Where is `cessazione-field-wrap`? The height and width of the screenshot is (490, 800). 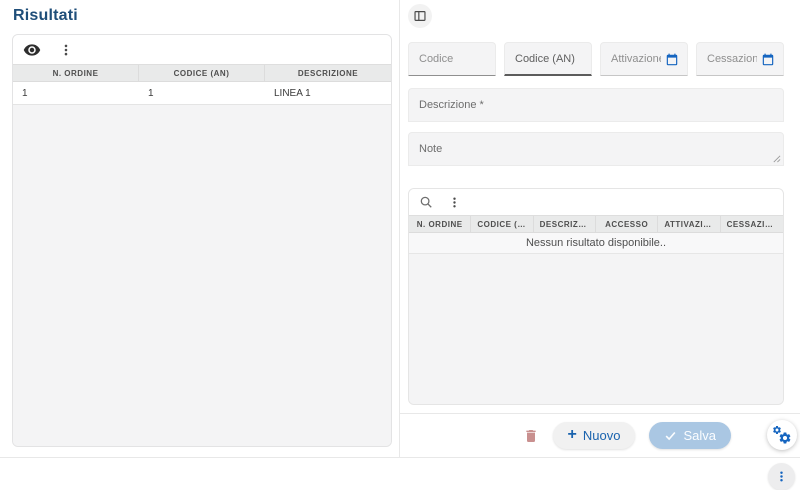 cessazione-field-wrap is located at coordinates (740, 59).